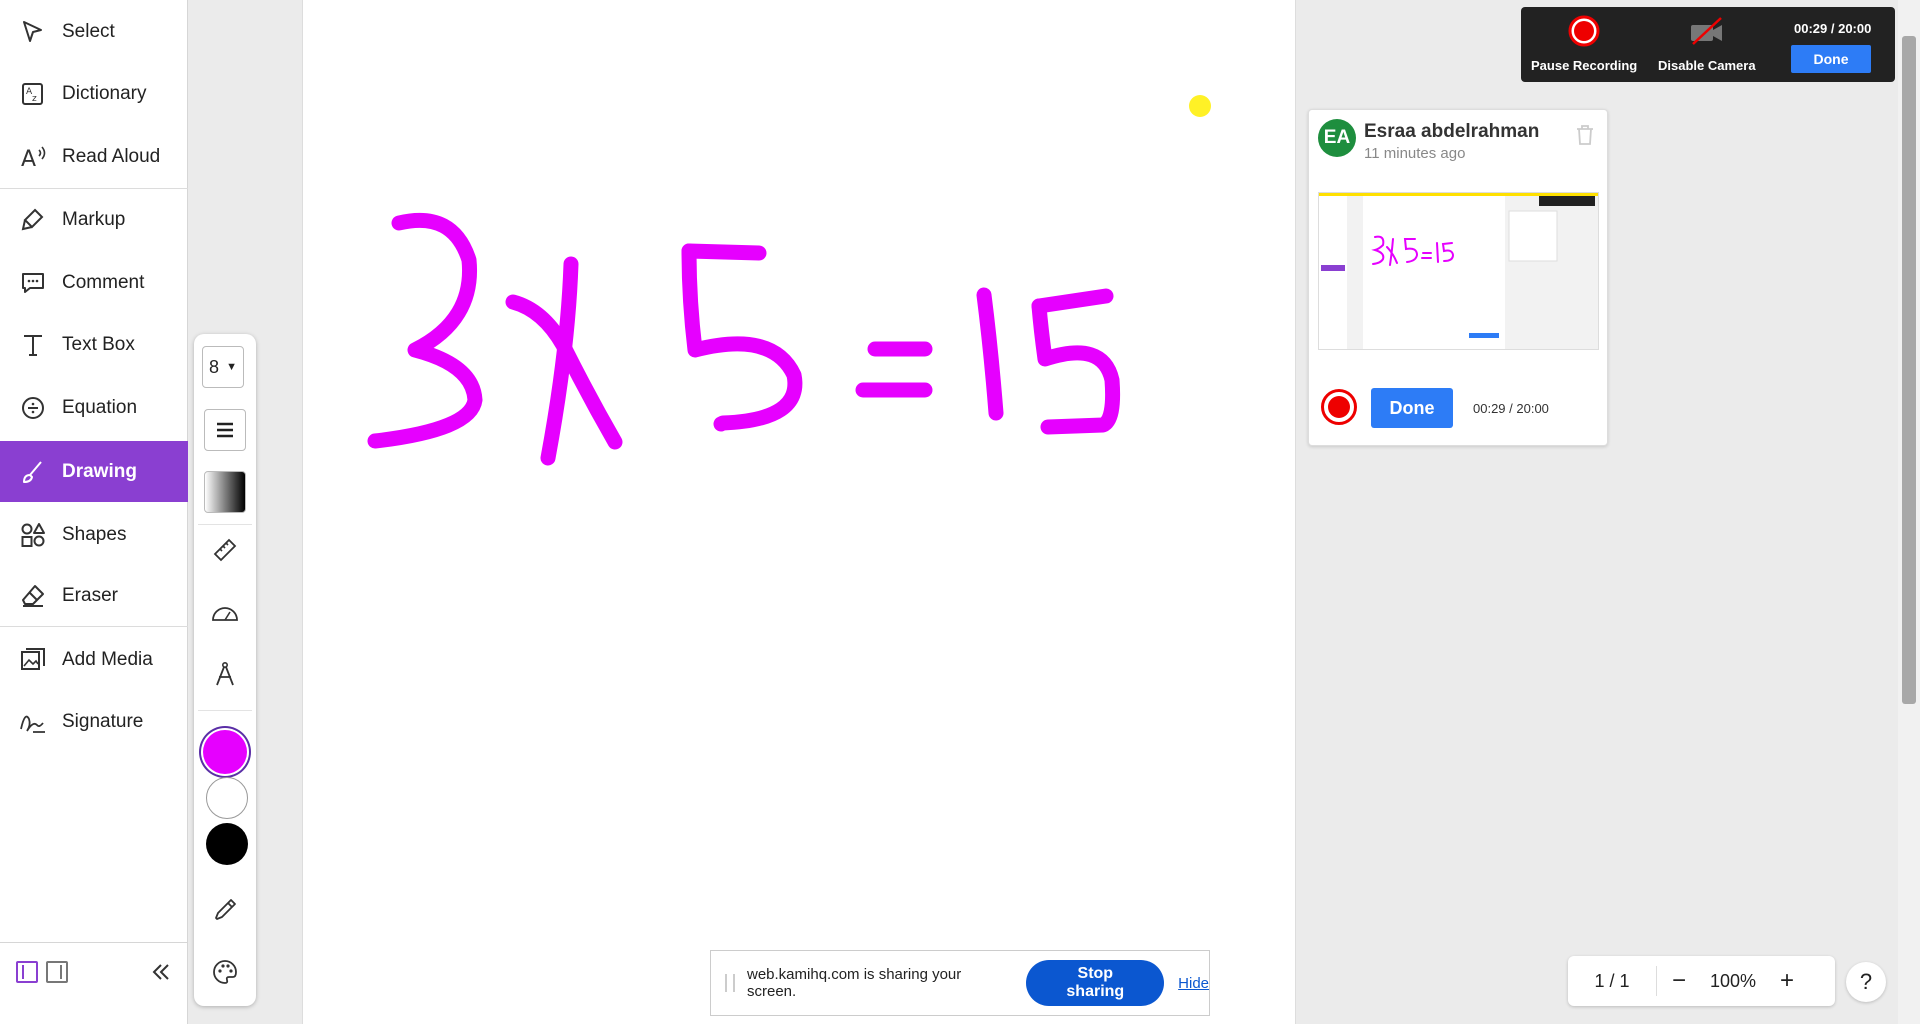 This screenshot has width=1920, height=1024. I want to click on signature-icon, so click(33, 722).